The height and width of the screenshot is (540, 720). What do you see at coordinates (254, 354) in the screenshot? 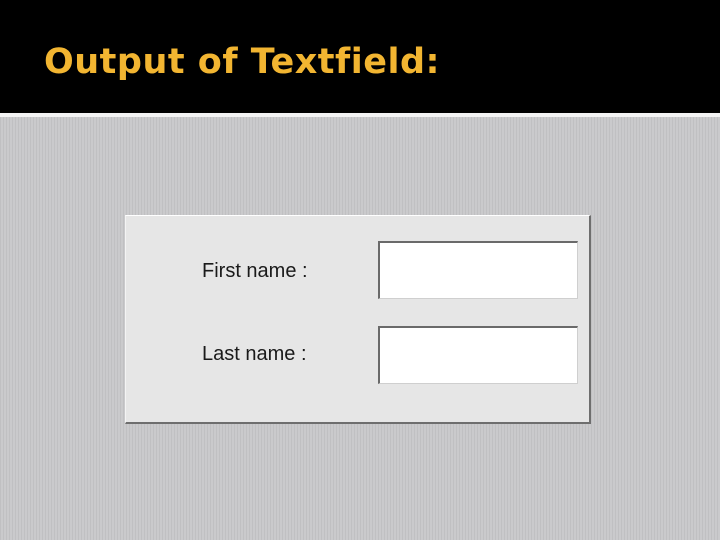
I see `last-name-label: Last name :` at bounding box center [254, 354].